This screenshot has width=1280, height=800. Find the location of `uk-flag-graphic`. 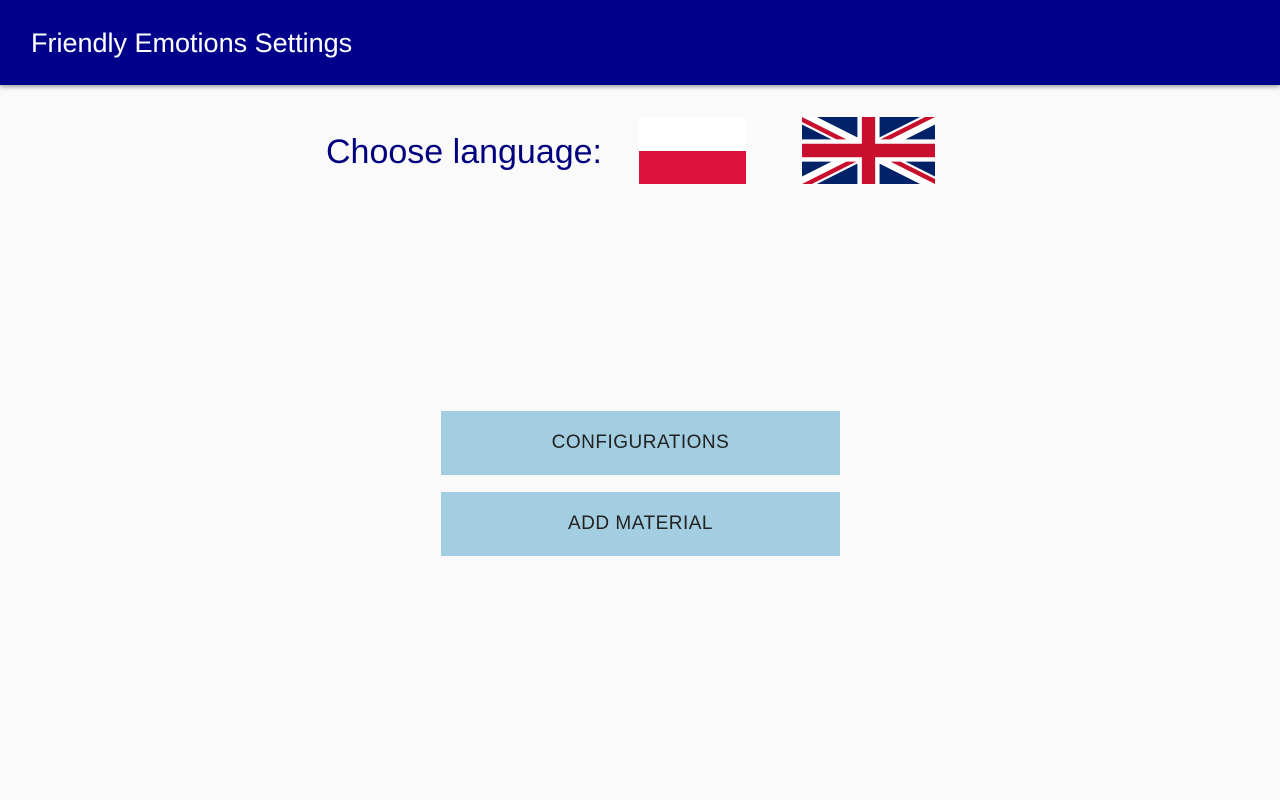

uk-flag-graphic is located at coordinates (868, 150).